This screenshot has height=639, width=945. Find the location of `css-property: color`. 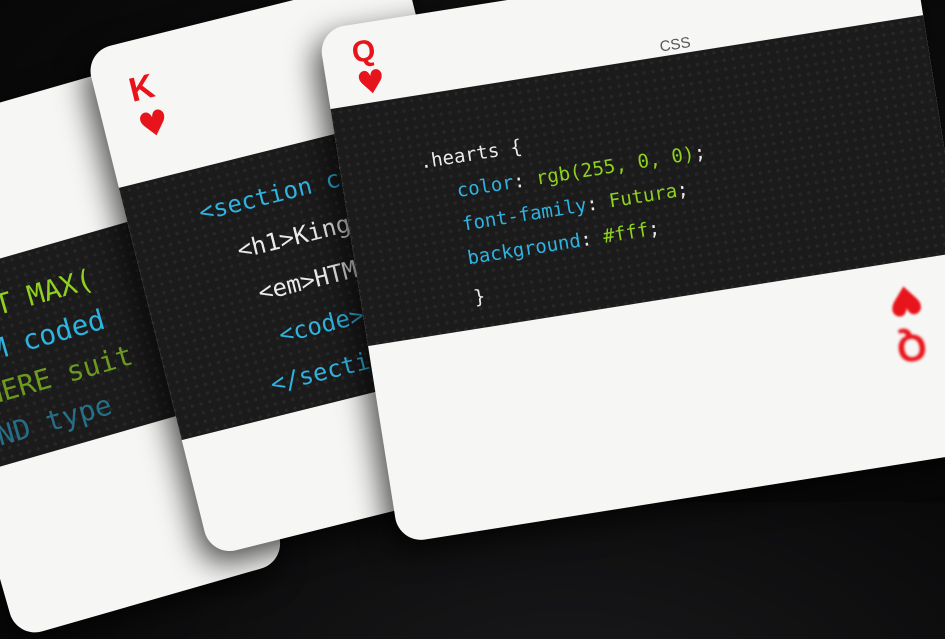

css-property: color is located at coordinates (485, 187).